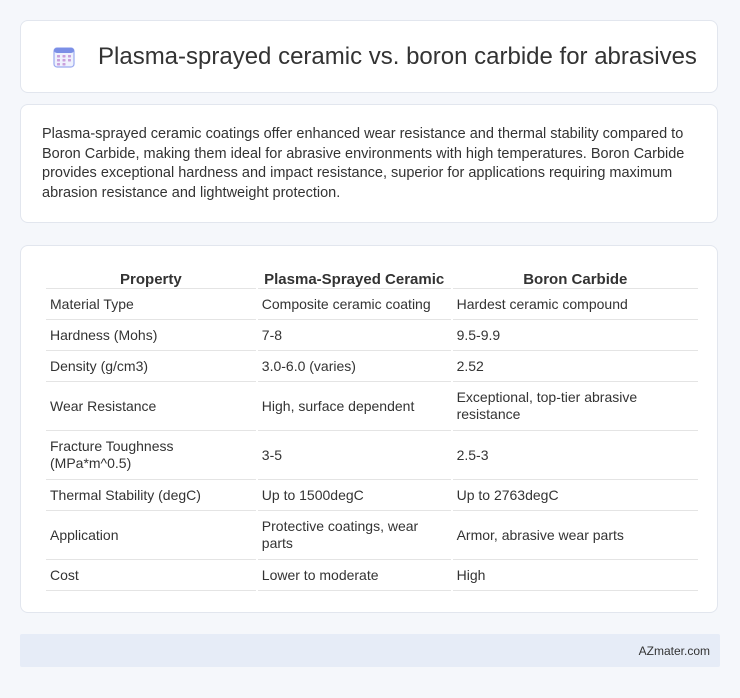  Describe the element at coordinates (575, 575) in the screenshot. I see `boron-carbide-cell: High` at that location.